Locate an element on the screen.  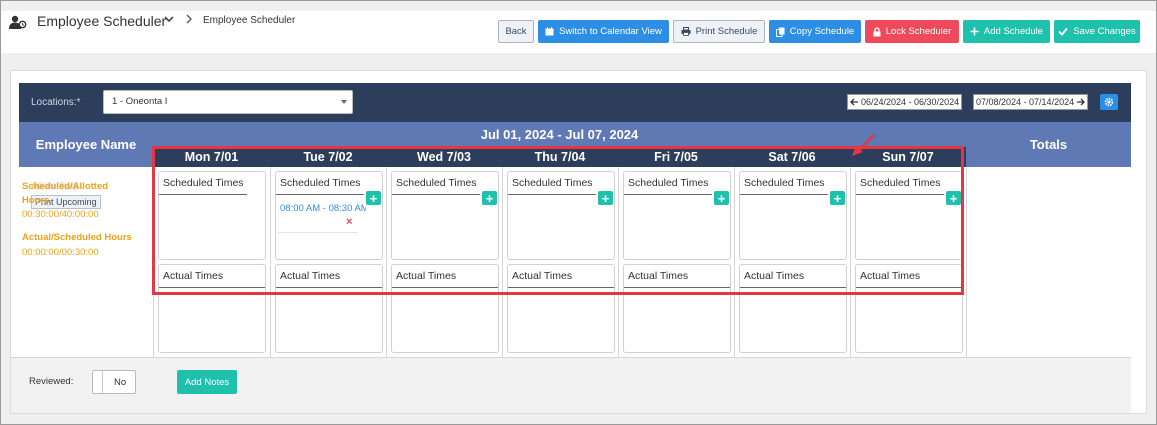
annotation-arrow-icon is located at coordinates (863, 145).